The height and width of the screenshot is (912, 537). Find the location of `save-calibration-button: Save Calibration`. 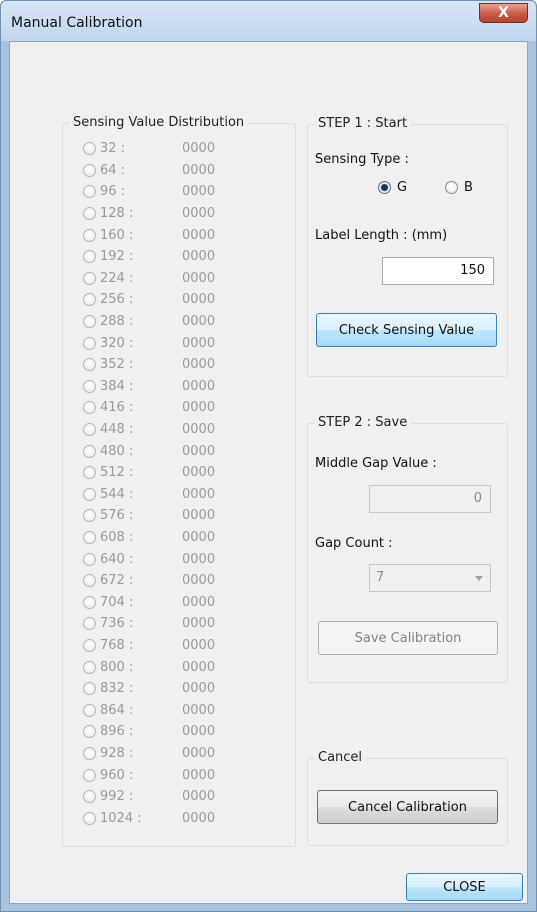

save-calibration-button: Save Calibration is located at coordinates (408, 638).